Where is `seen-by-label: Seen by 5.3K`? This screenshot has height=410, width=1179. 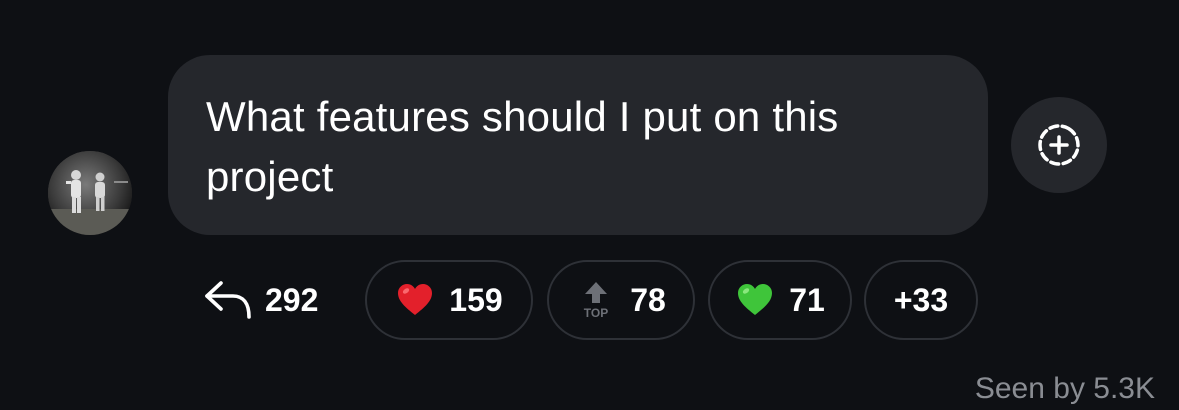 seen-by-label: Seen by 5.3K is located at coordinates (1064, 388).